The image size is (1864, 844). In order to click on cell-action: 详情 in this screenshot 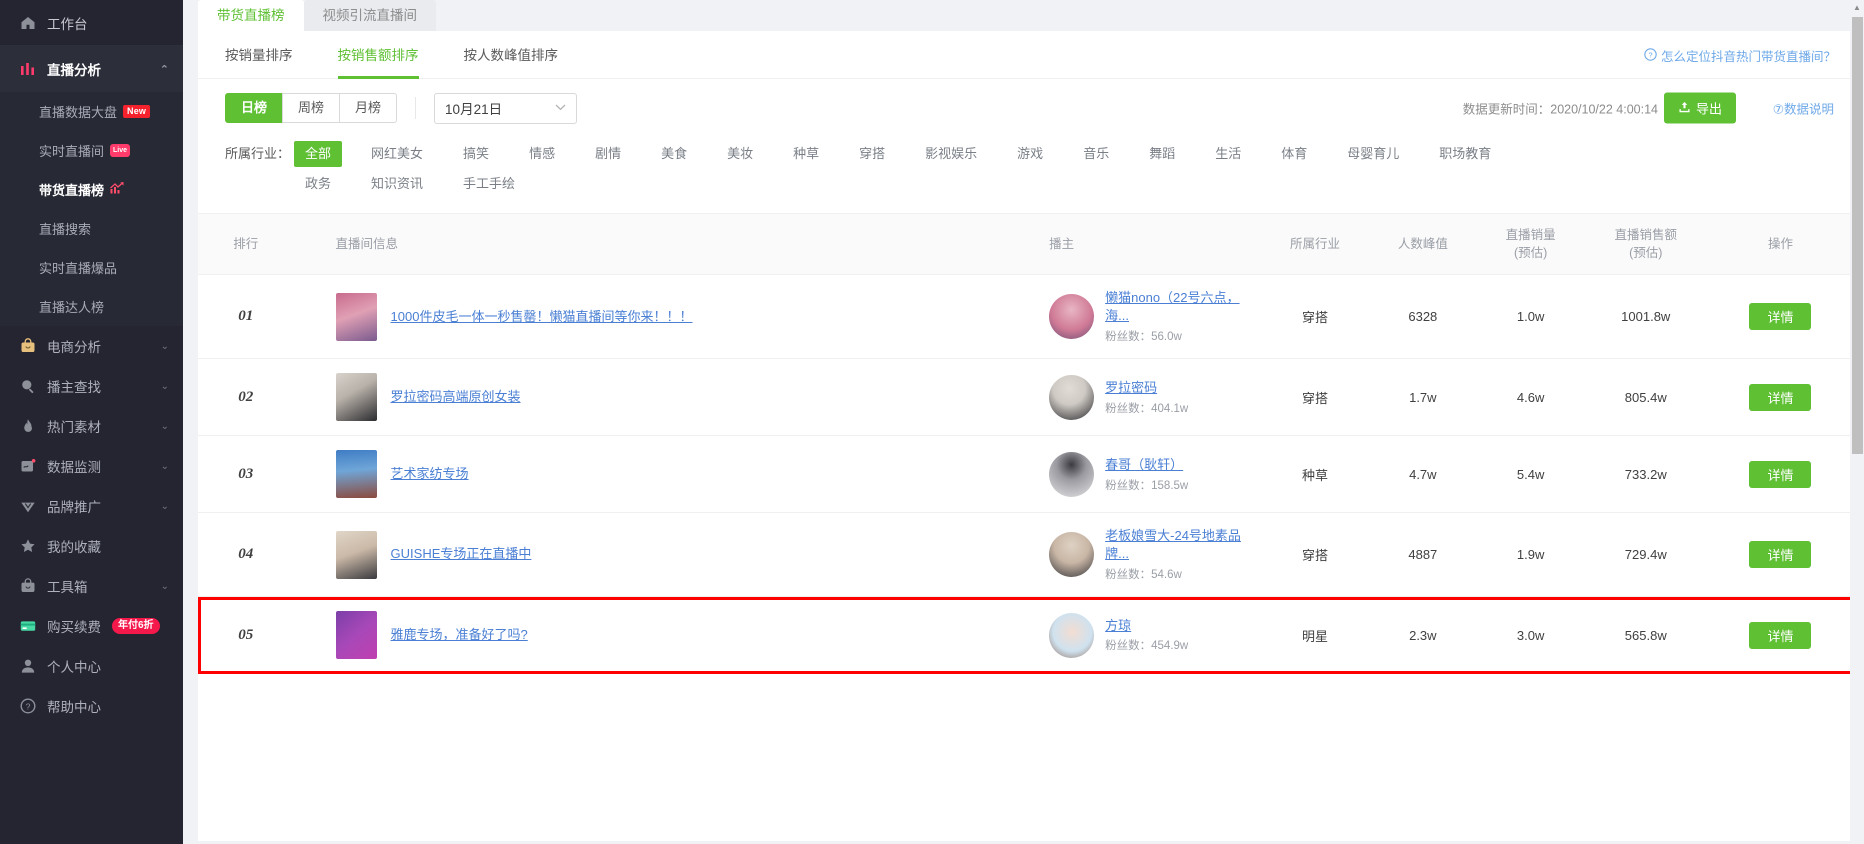, I will do `click(1780, 317)`.